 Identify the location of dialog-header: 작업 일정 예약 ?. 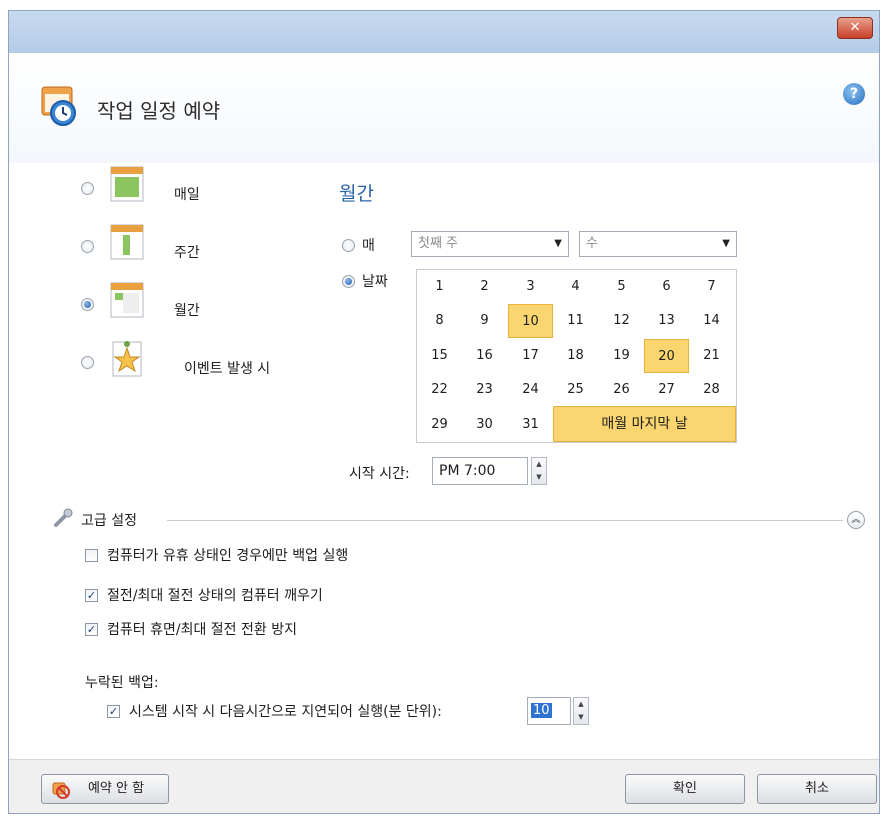
(444, 108).